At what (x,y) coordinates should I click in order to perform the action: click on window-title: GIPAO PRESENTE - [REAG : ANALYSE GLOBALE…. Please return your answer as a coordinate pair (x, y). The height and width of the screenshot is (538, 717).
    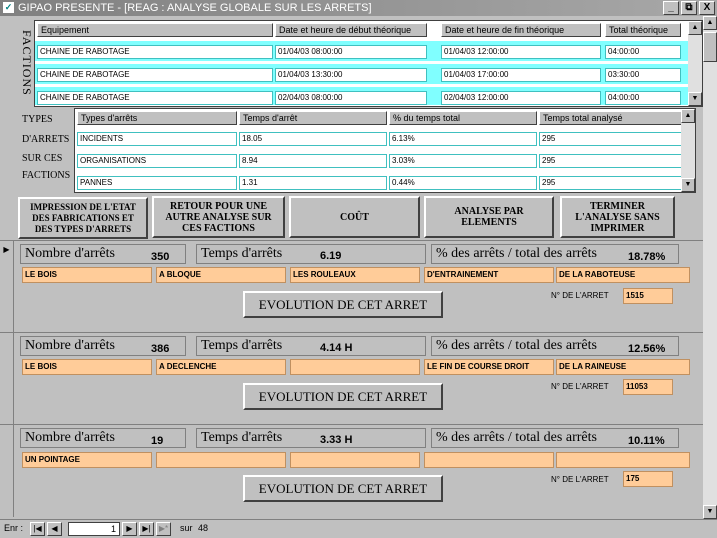
    Looking at the image, I should click on (195, 8).